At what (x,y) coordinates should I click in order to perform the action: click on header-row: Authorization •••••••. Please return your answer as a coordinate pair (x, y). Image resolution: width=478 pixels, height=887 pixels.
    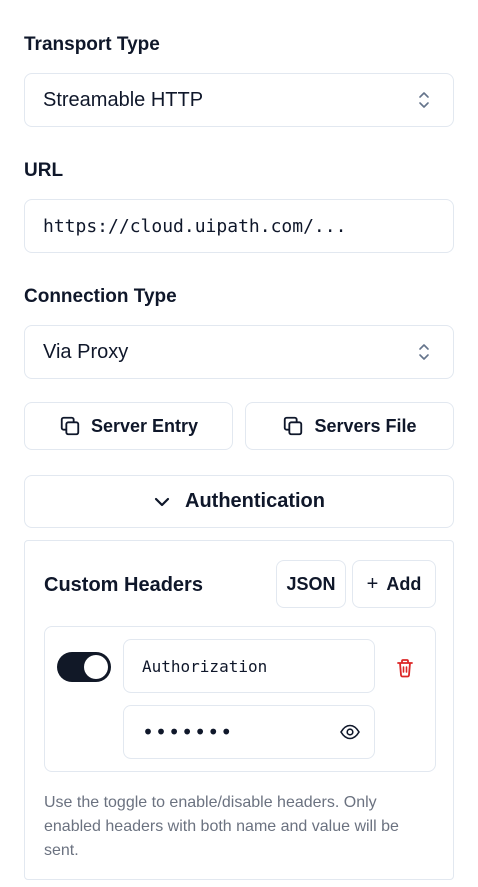
    Looking at the image, I should click on (240, 699).